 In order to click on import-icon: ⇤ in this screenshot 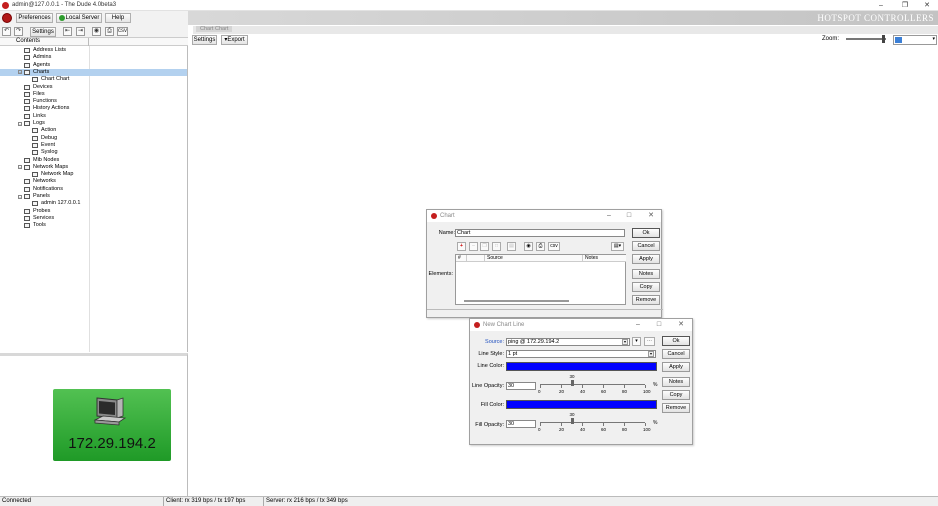, I will do `click(67, 31)`.